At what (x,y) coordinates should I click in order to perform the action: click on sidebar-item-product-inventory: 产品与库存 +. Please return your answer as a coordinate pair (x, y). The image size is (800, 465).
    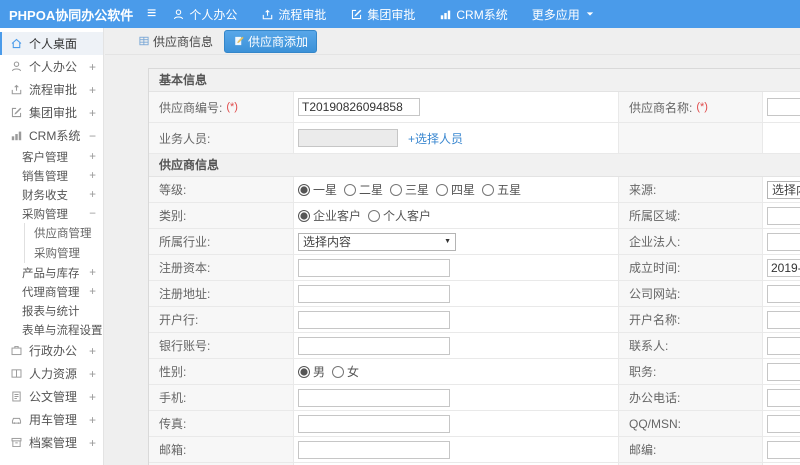
    Looking at the image, I should click on (51, 272).